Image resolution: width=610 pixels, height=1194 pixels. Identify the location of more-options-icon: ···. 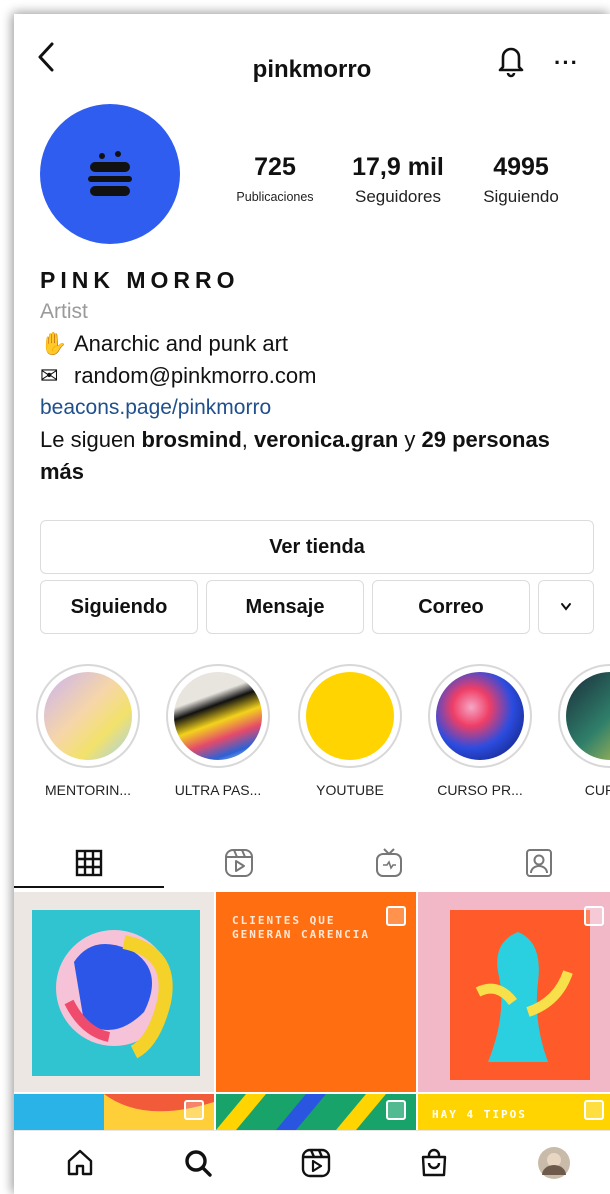
(566, 63).